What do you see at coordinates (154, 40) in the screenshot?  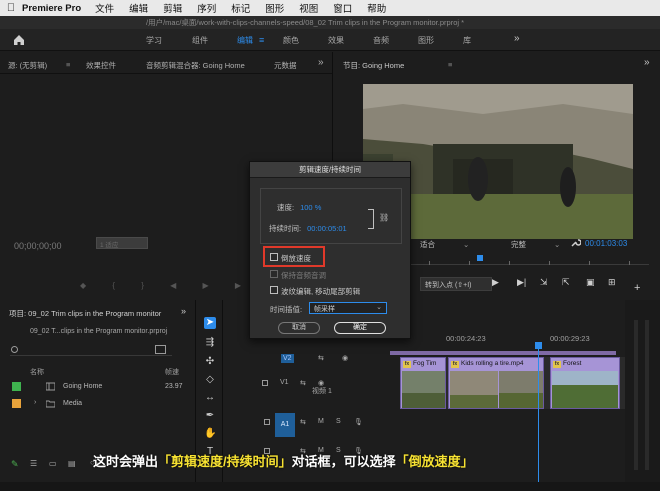 I see `workspace-tab-learn: 学习` at bounding box center [154, 40].